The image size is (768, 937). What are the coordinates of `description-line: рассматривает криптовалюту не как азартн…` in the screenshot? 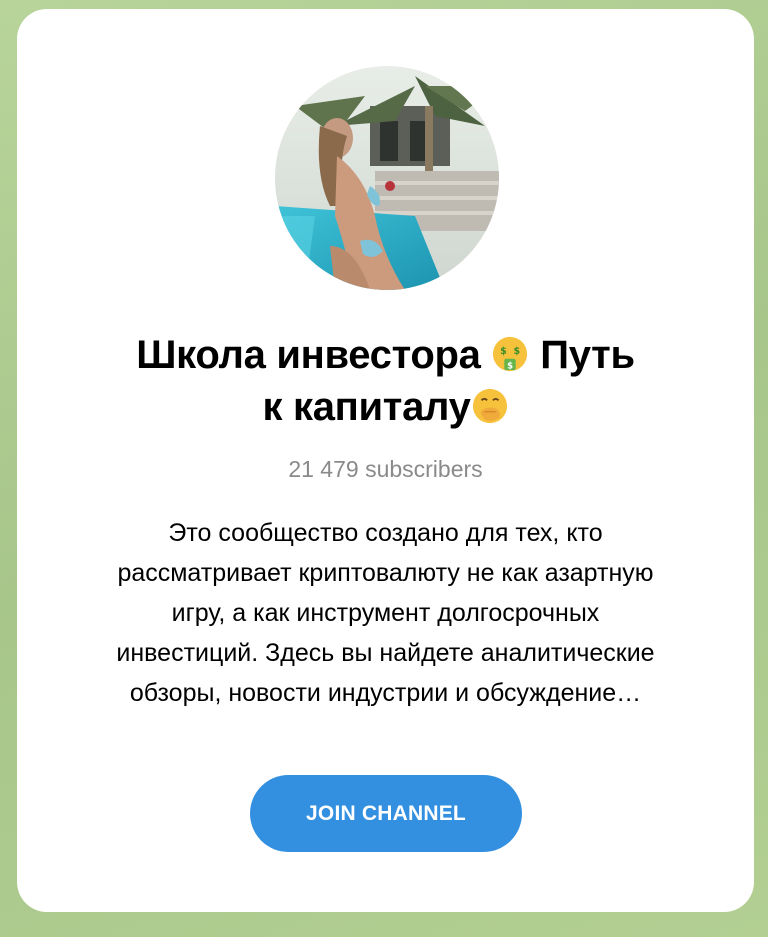 It's located at (385, 573).